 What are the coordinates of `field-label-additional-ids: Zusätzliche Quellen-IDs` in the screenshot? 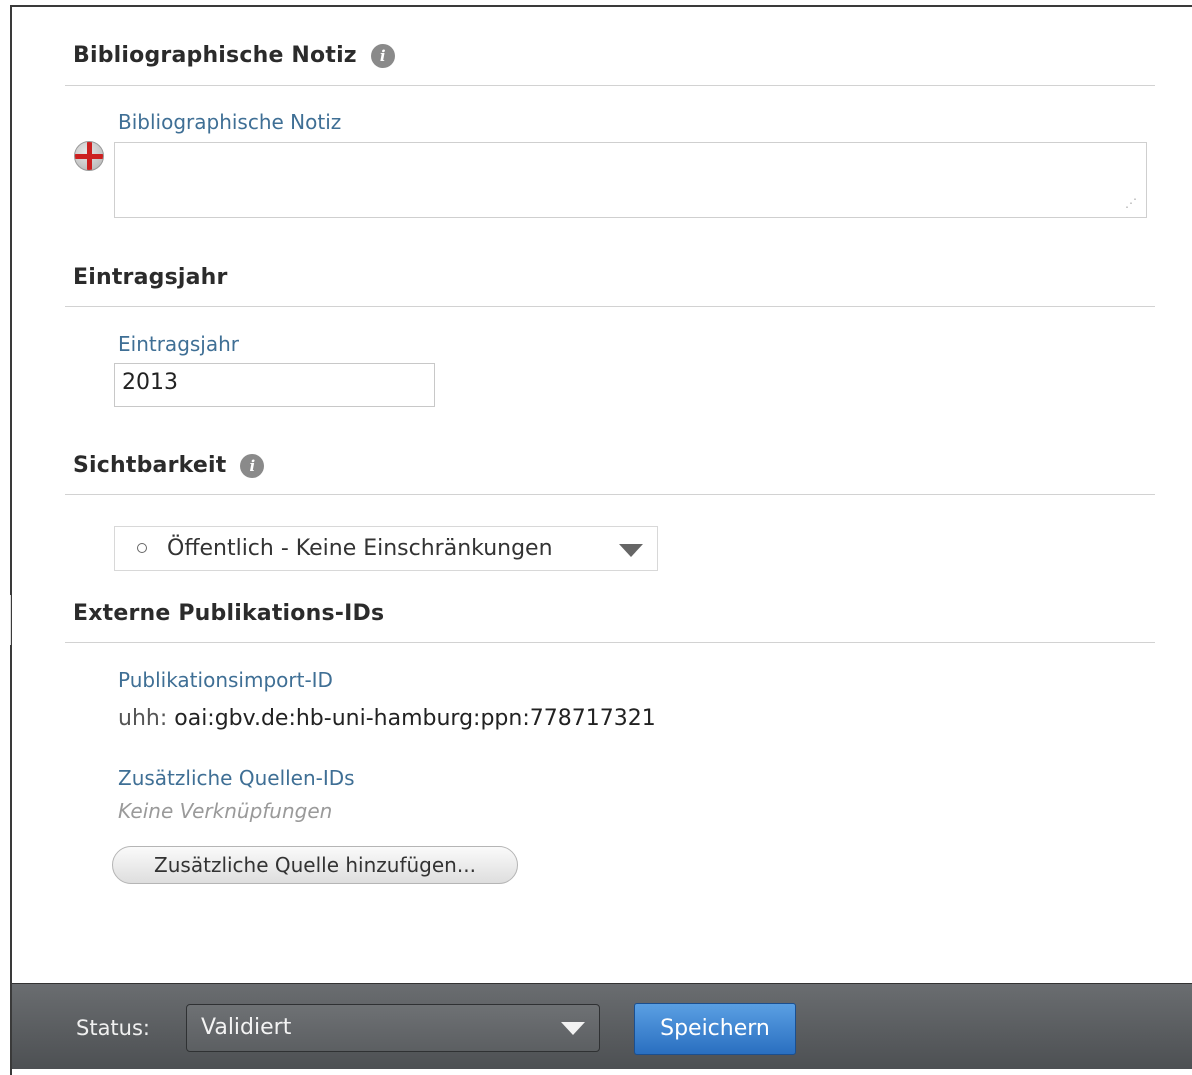 It's located at (236, 778).